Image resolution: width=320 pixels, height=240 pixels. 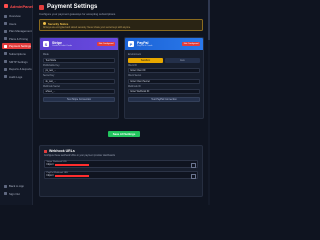 What do you see at coordinates (46, 55) in the screenshot?
I see `stripe-mode-label: Mode` at bounding box center [46, 55].